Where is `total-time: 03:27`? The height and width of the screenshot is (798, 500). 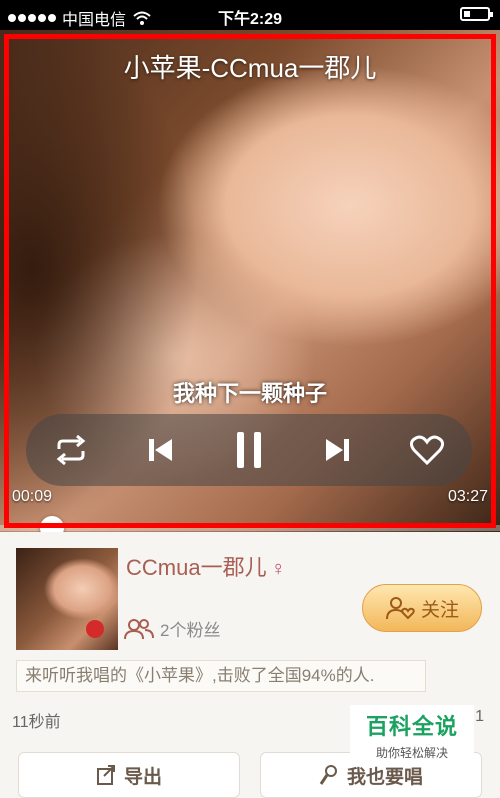 total-time: 03:27 is located at coordinates (467, 496).